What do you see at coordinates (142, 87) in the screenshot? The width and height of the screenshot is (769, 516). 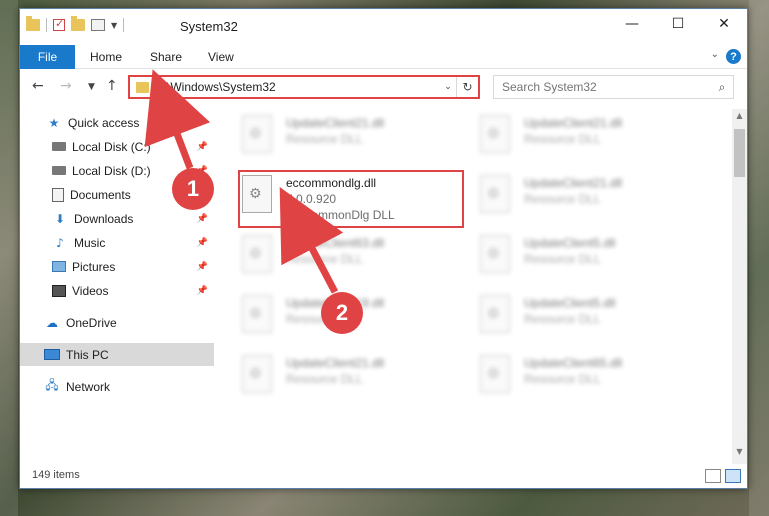 I see `folder-icon` at bounding box center [142, 87].